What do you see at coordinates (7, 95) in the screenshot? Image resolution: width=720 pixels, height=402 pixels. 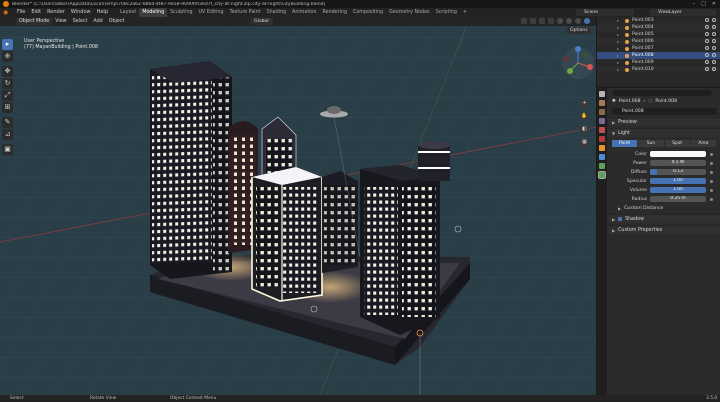 I see `scale-tool-icon: ⤢` at bounding box center [7, 95].